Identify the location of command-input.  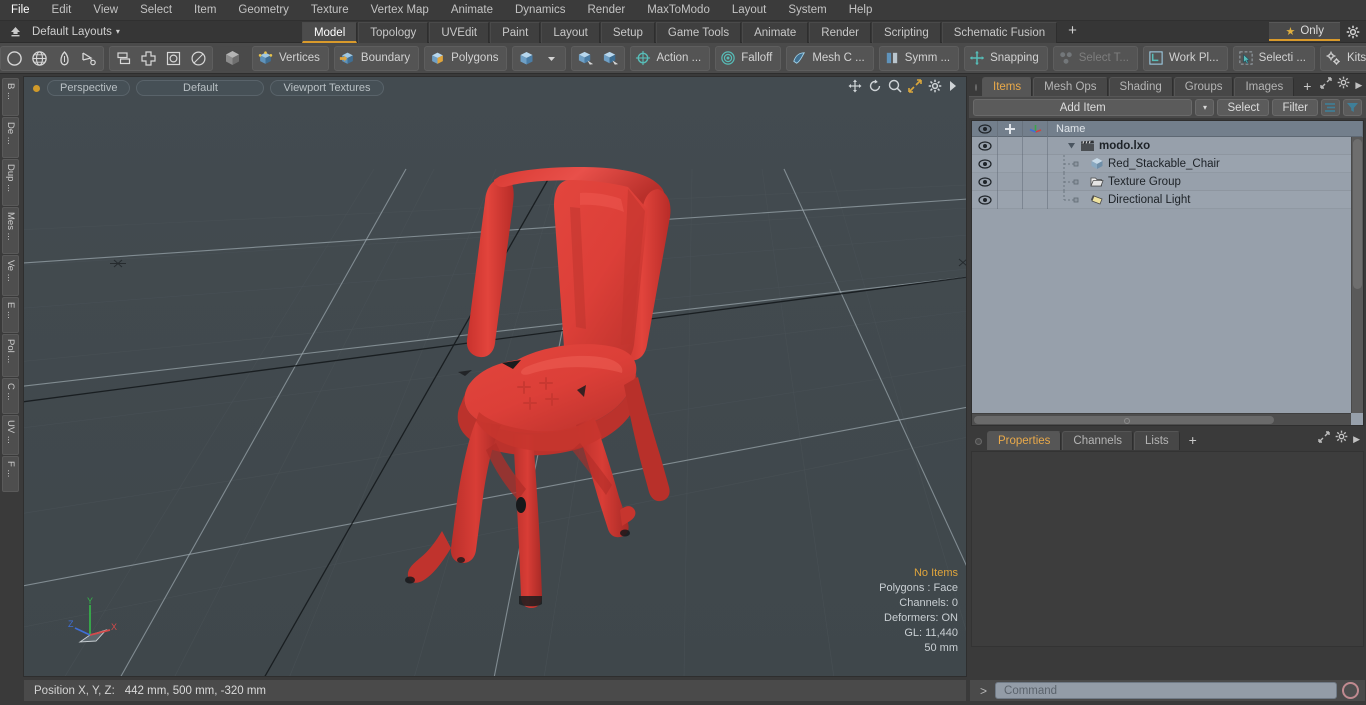
(1166, 690).